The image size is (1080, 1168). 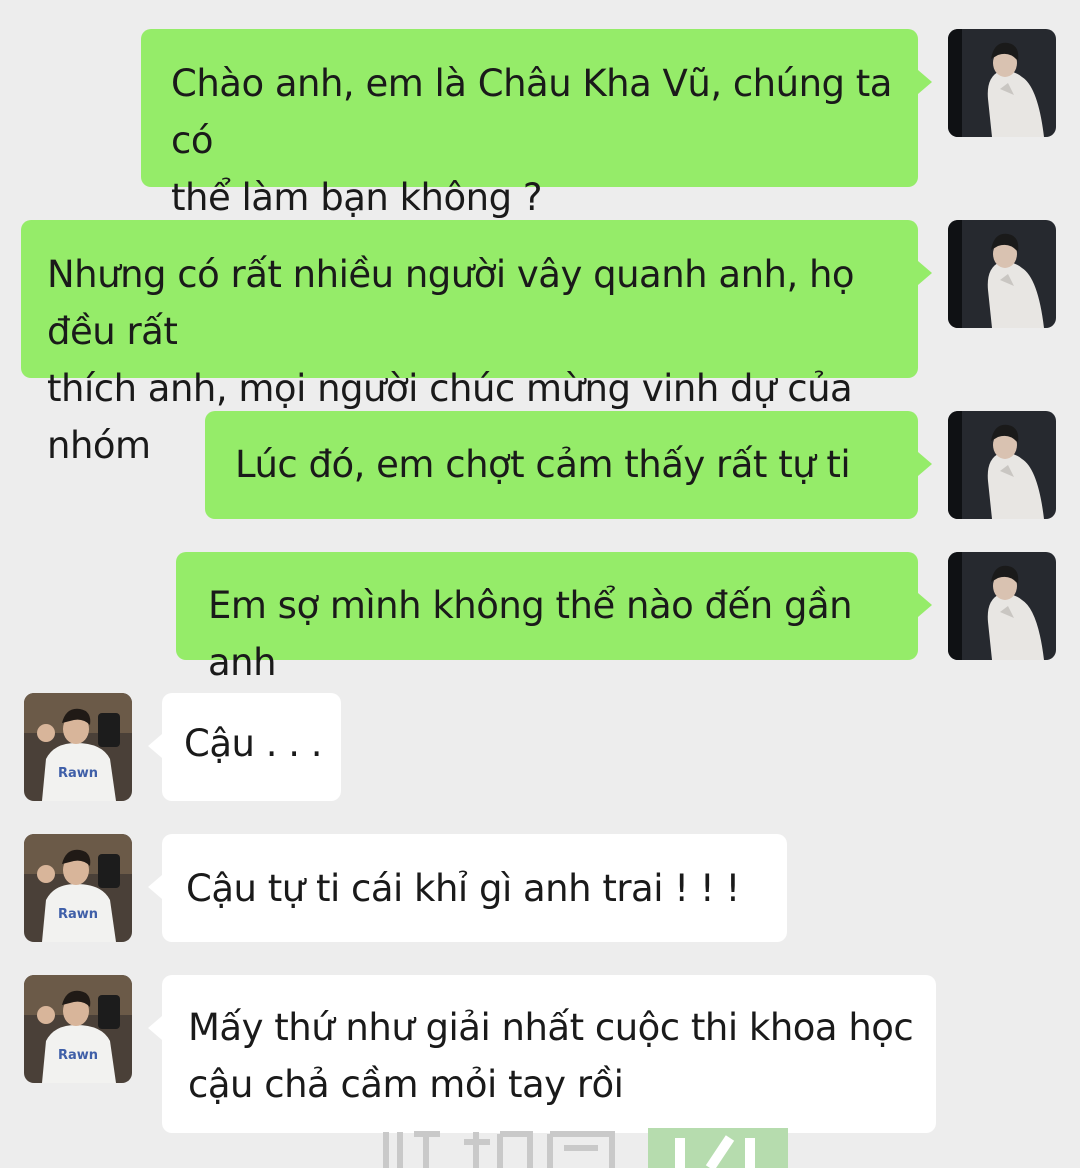 I want to click on message-line: cậu chả cầm mỏi tay rồi, so click(x=406, y=1084).